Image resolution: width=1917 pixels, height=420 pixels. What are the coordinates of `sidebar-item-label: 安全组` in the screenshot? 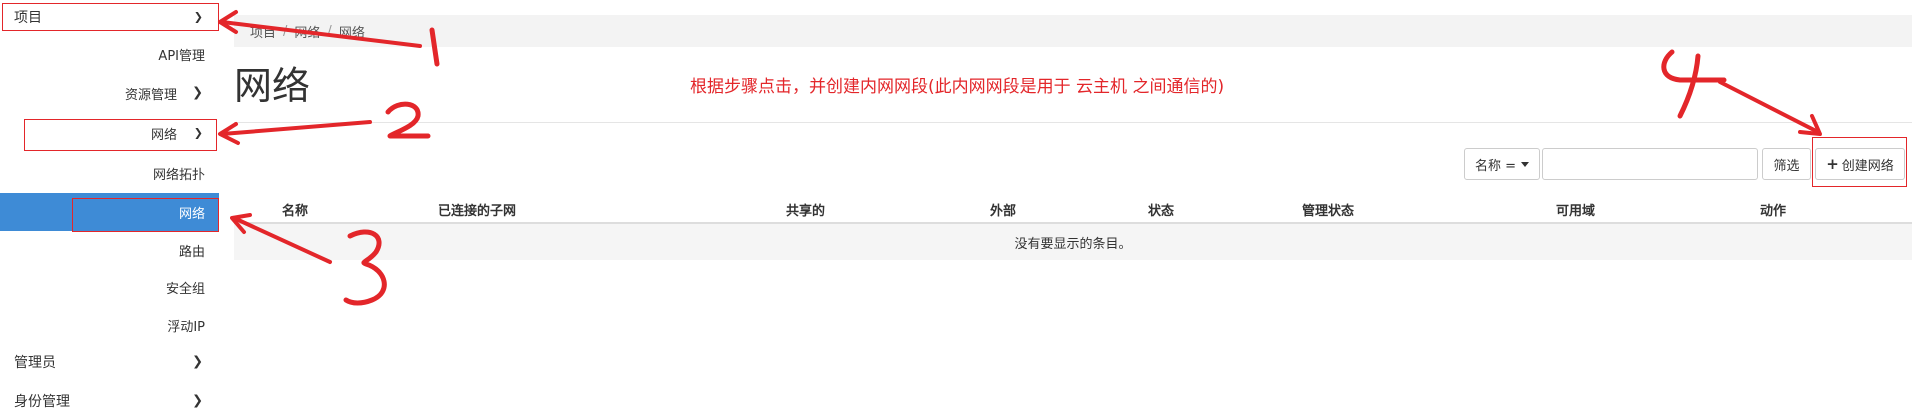 It's located at (185, 289).